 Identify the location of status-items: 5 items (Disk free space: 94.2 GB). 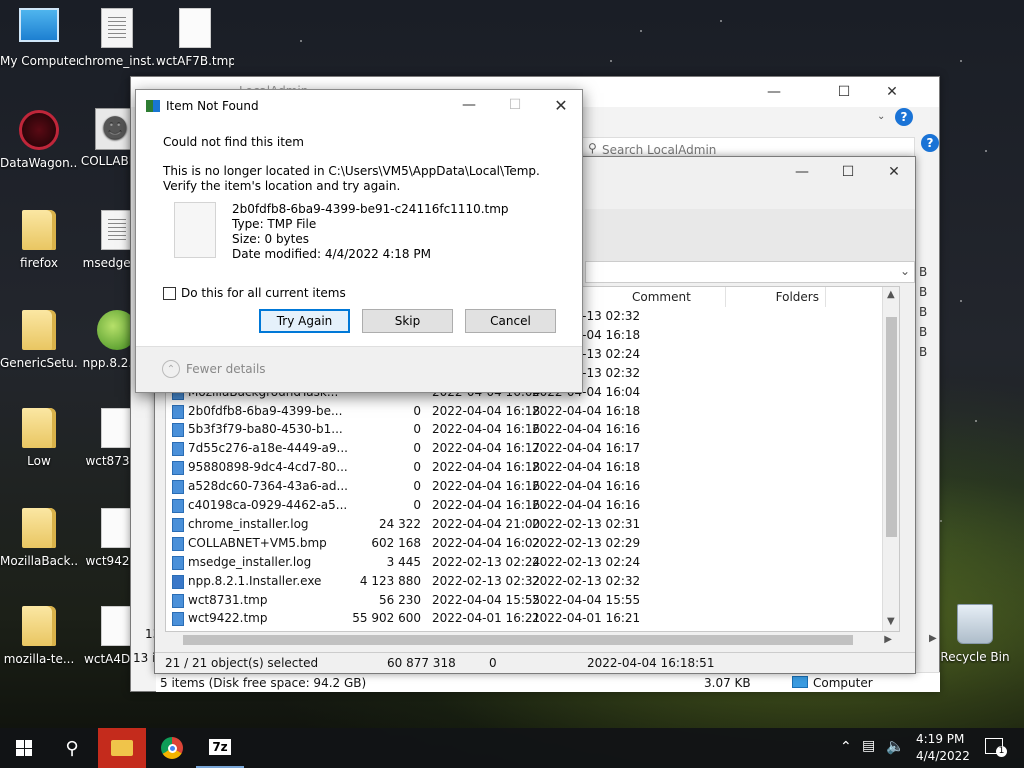
(263, 683).